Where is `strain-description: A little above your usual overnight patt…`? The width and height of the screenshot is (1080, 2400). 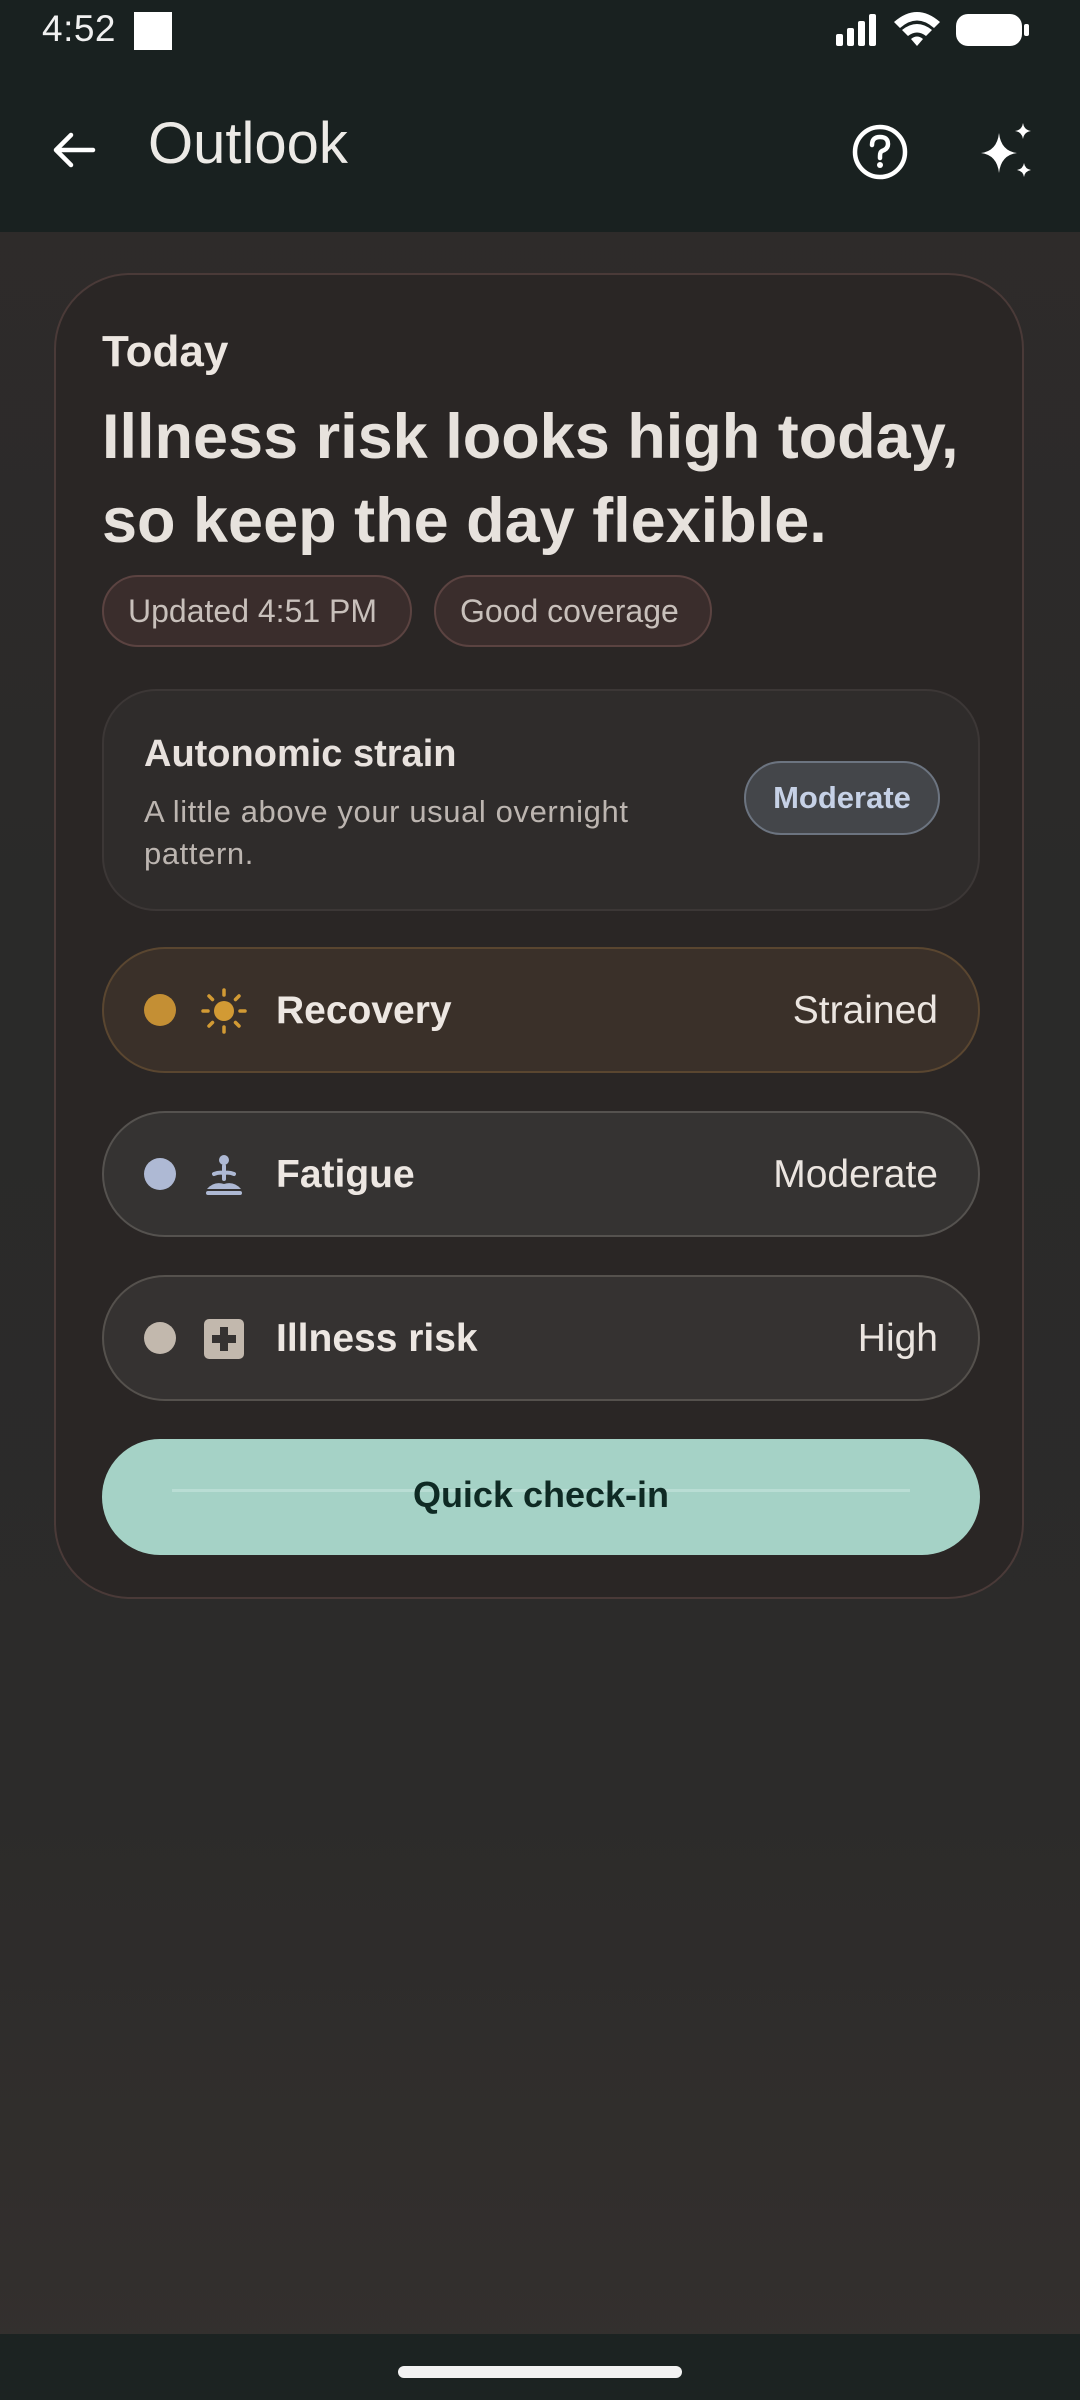 strain-description: A little above your usual overnight patt… is located at coordinates (386, 832).